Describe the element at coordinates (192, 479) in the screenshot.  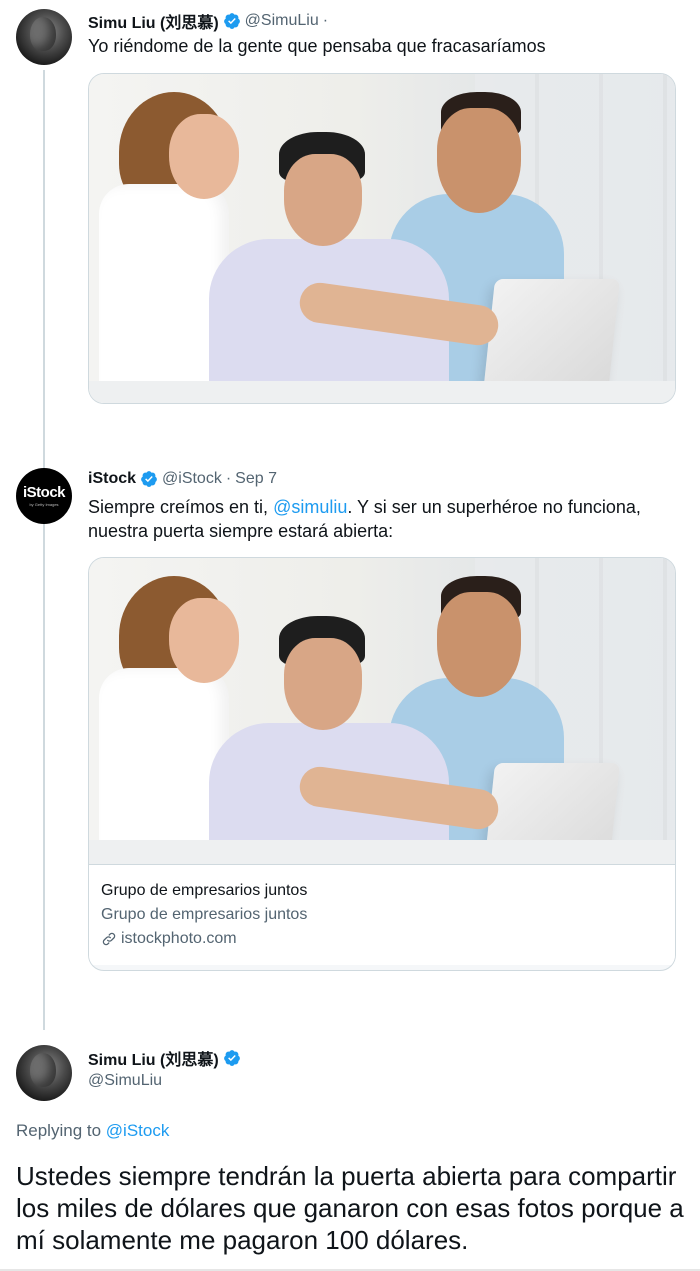
I see `tweet2-handle: @iStock` at that location.